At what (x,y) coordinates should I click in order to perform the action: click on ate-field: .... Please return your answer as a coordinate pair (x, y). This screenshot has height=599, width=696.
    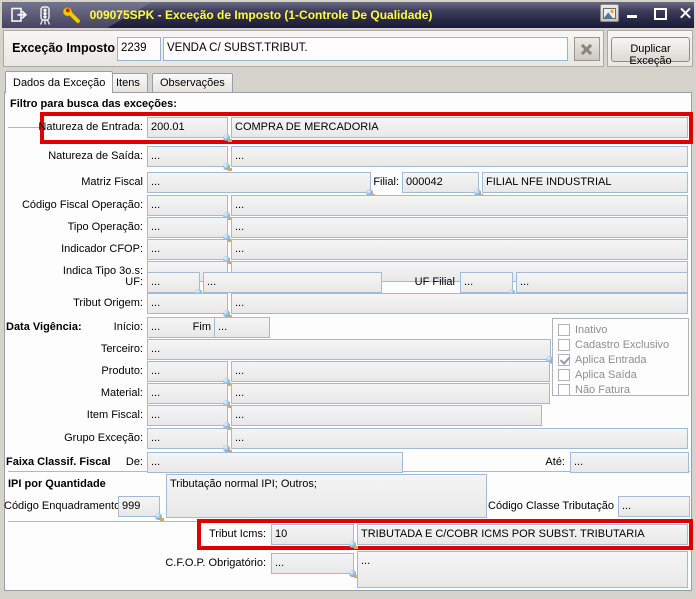
    Looking at the image, I should click on (629, 462).